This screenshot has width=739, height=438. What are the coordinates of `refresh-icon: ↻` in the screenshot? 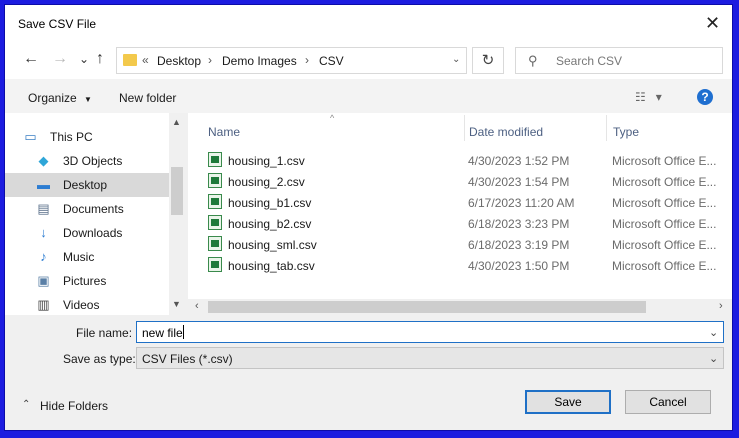 It's located at (488, 60).